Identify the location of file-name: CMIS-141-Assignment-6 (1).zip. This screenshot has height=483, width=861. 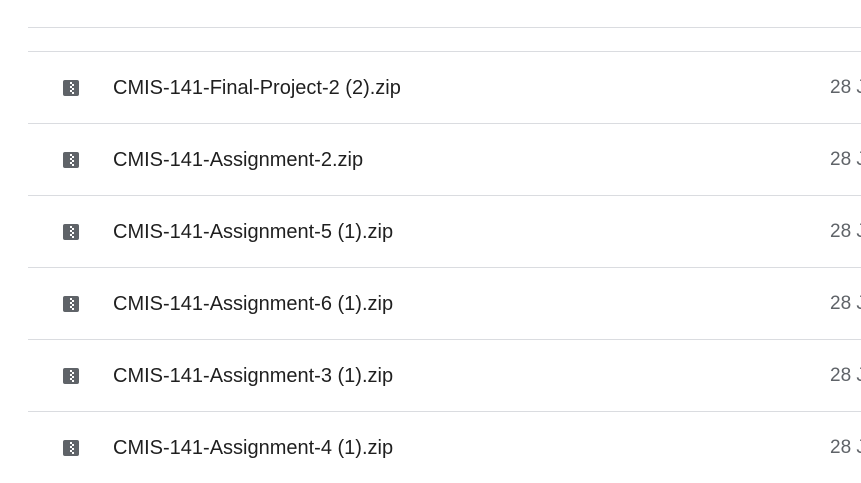
(253, 304).